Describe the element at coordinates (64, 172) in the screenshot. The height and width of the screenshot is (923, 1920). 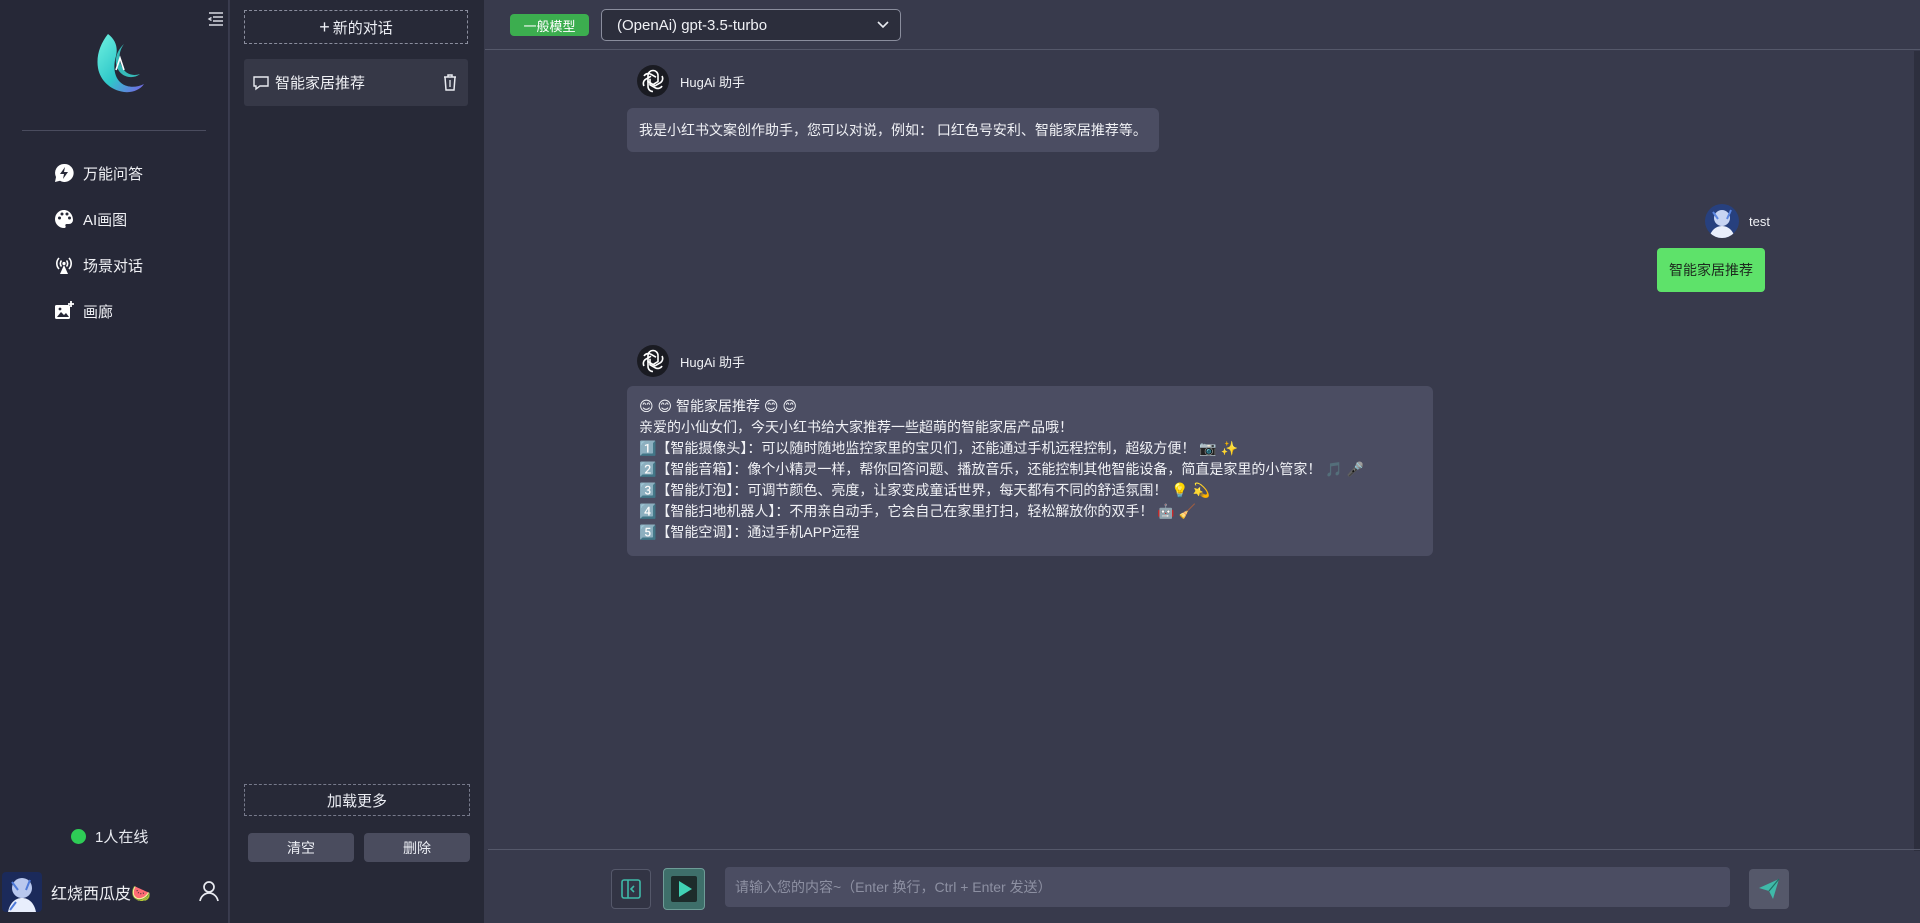
I see `lightning-chat-icon` at that location.